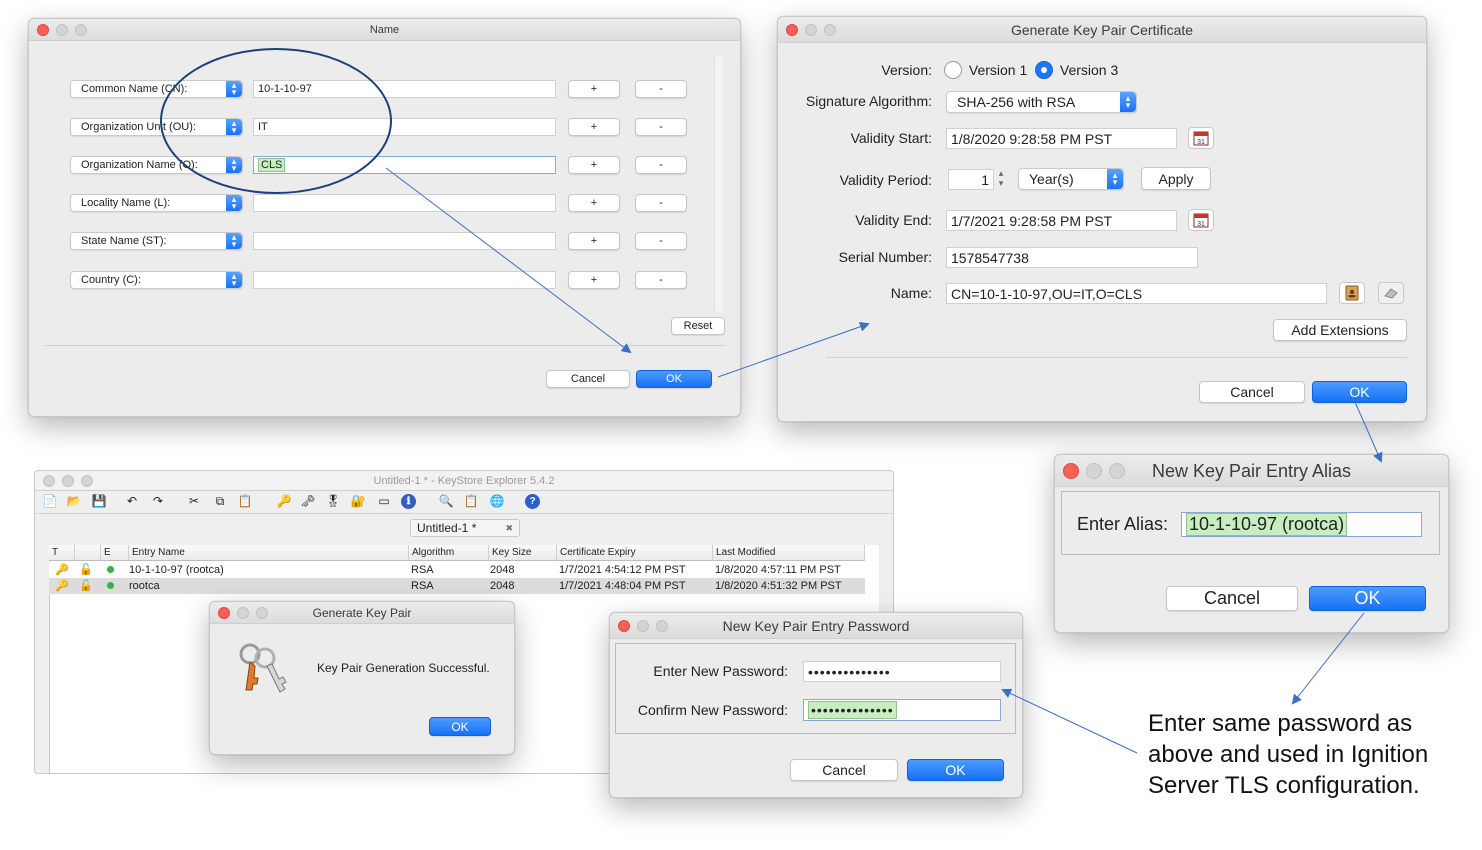 The height and width of the screenshot is (850, 1482). What do you see at coordinates (50, 501) in the screenshot?
I see `new-file-icon: 📄` at bounding box center [50, 501].